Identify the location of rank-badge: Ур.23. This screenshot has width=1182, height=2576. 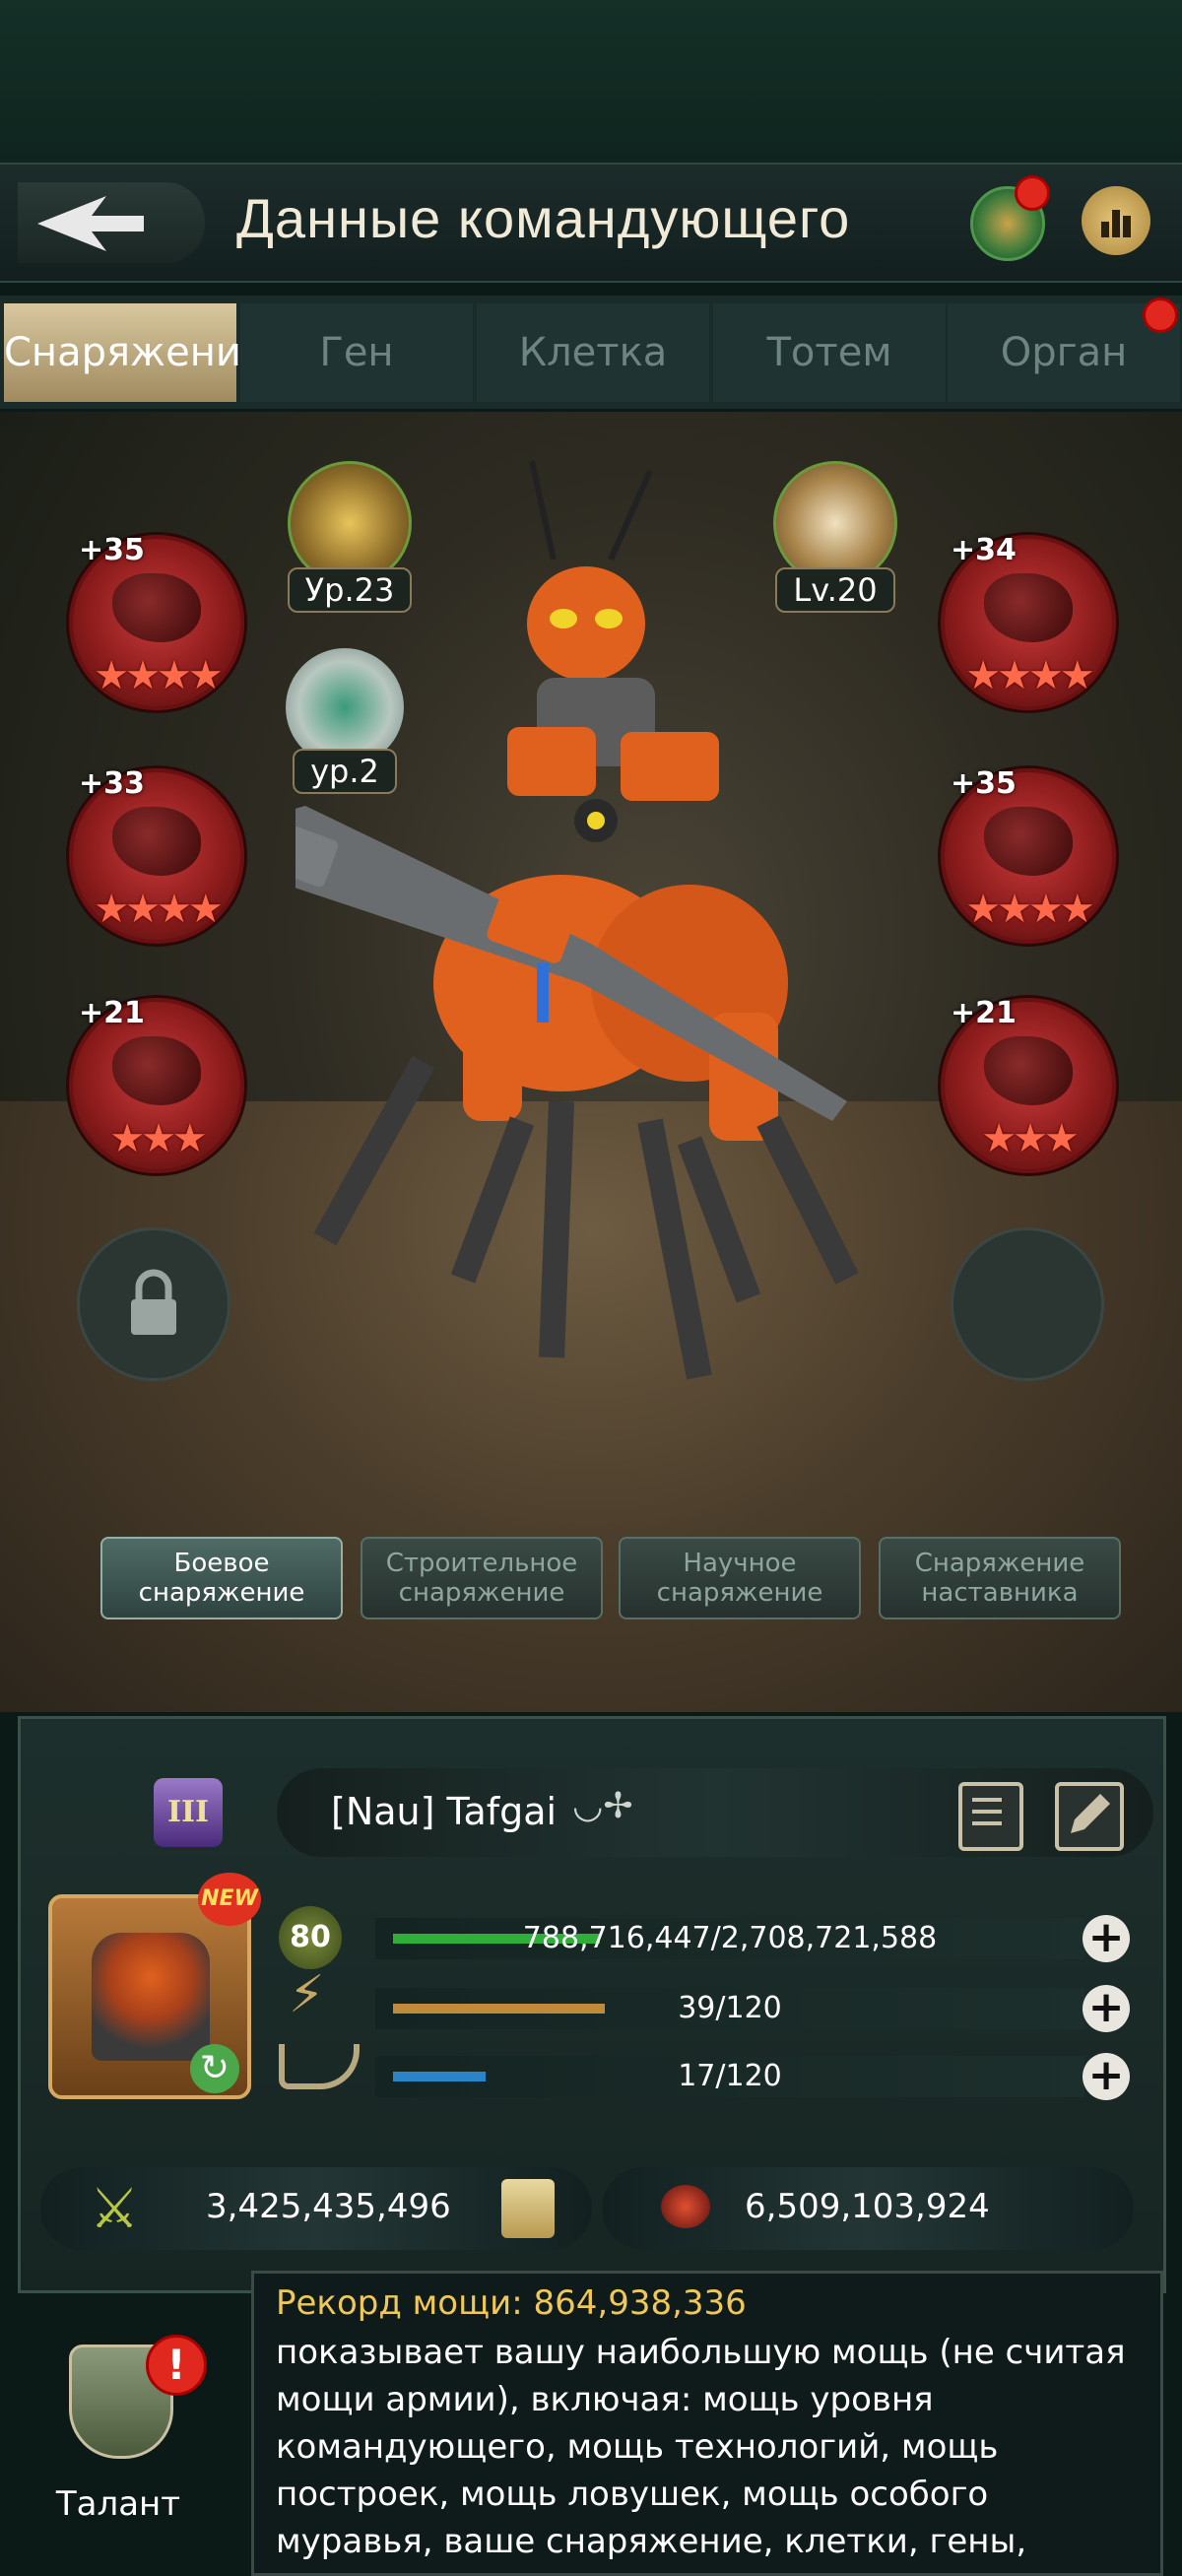
(350, 537).